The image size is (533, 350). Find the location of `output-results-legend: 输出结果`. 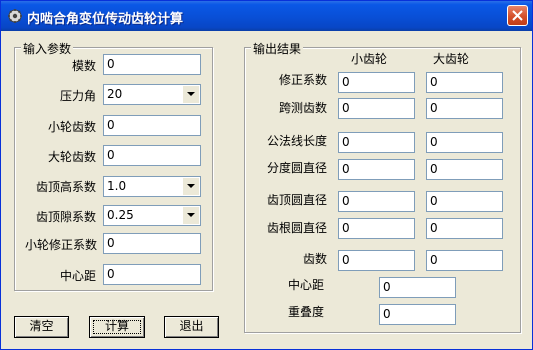

output-results-legend: 输出结果 is located at coordinates (277, 48).